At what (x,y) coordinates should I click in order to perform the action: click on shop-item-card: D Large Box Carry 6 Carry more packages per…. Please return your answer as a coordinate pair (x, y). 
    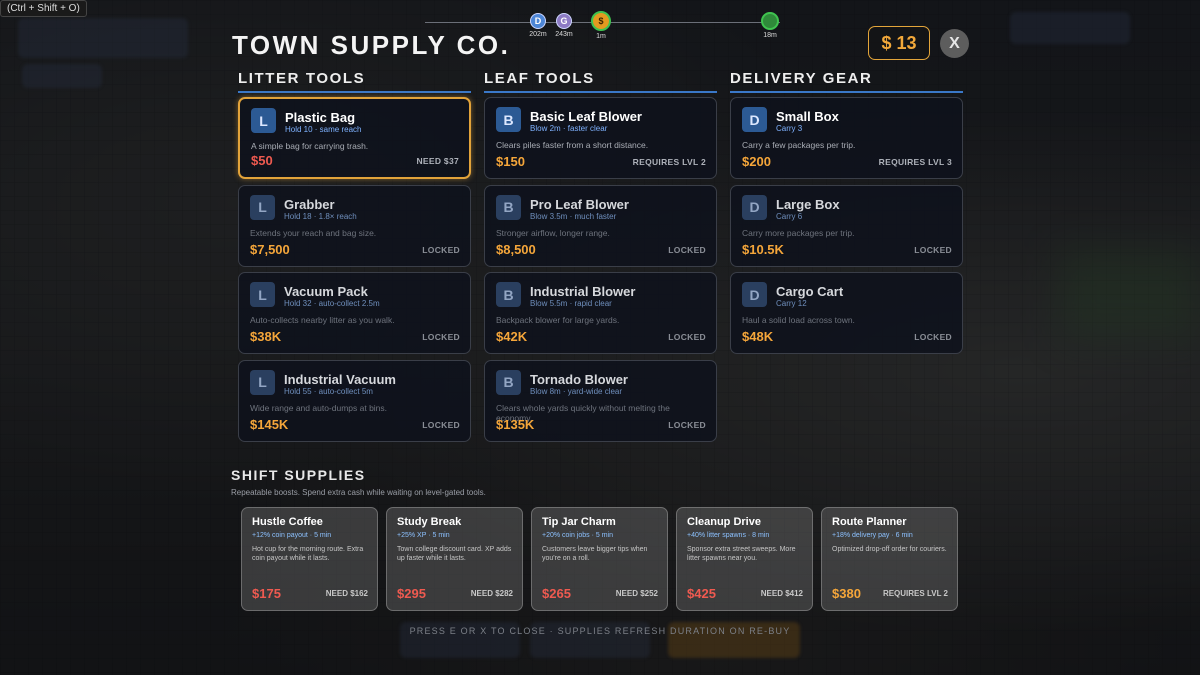
    Looking at the image, I should click on (846, 225).